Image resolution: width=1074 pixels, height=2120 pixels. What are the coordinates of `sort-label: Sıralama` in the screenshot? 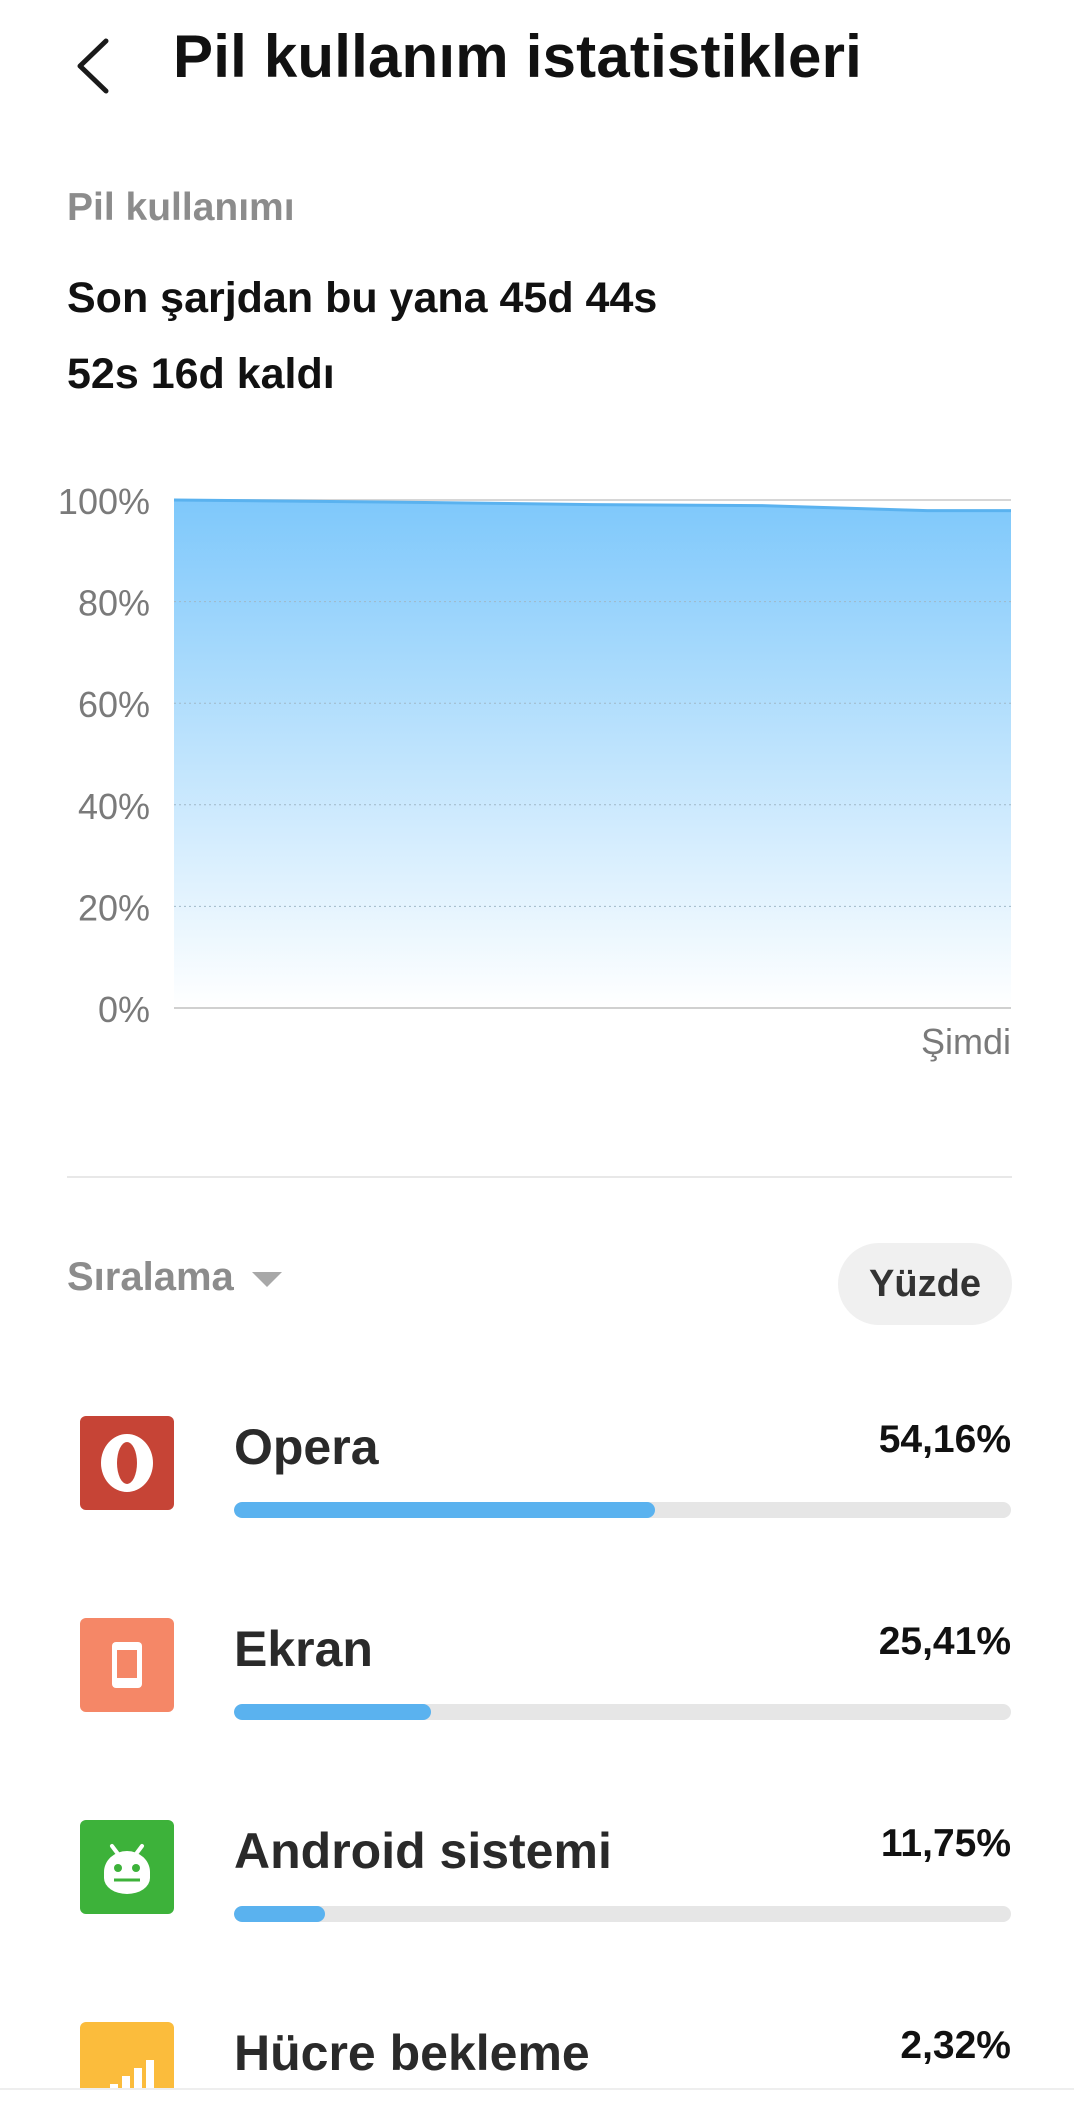 It's located at (150, 1277).